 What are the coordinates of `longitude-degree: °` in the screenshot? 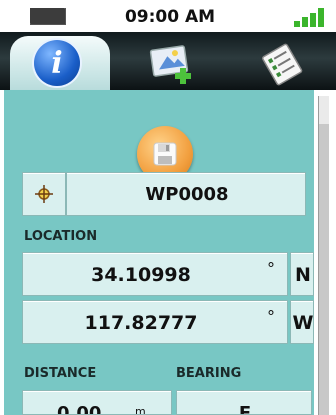 It's located at (271, 316).